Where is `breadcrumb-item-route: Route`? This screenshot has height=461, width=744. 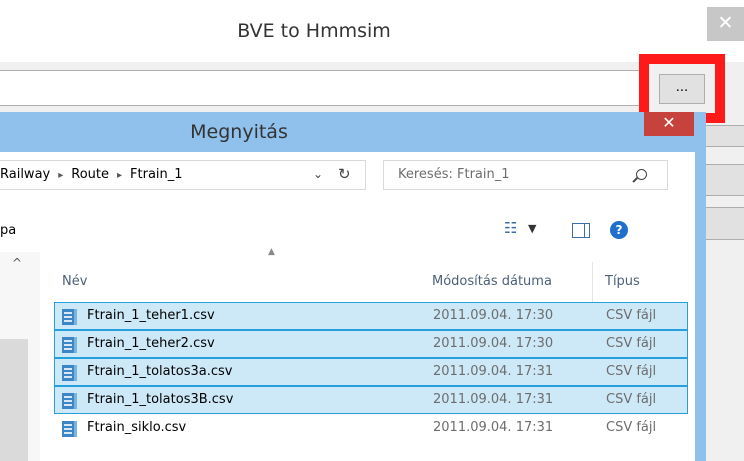 breadcrumb-item-route: Route is located at coordinates (90, 174).